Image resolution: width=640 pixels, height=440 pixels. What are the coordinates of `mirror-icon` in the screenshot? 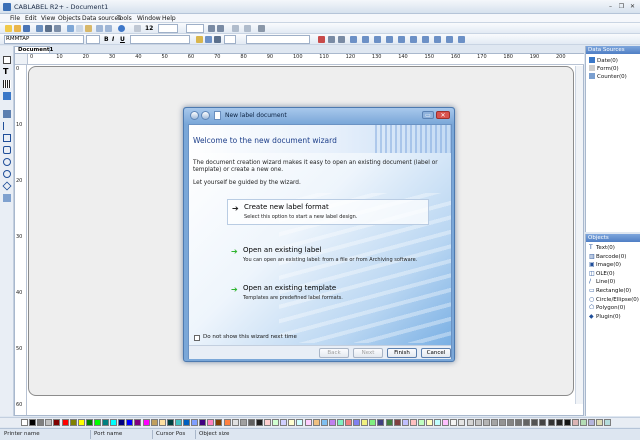 It's located at (341, 39).